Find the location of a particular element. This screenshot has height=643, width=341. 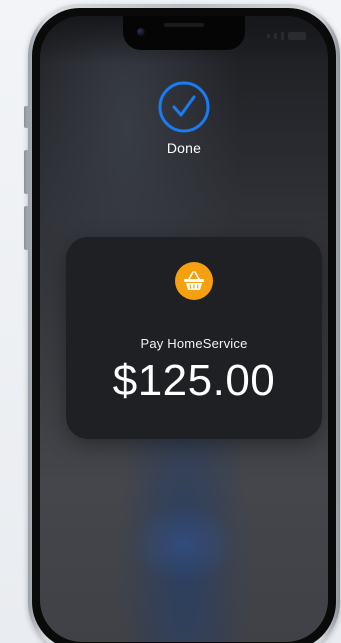

front-camera-icon is located at coordinates (141, 32).